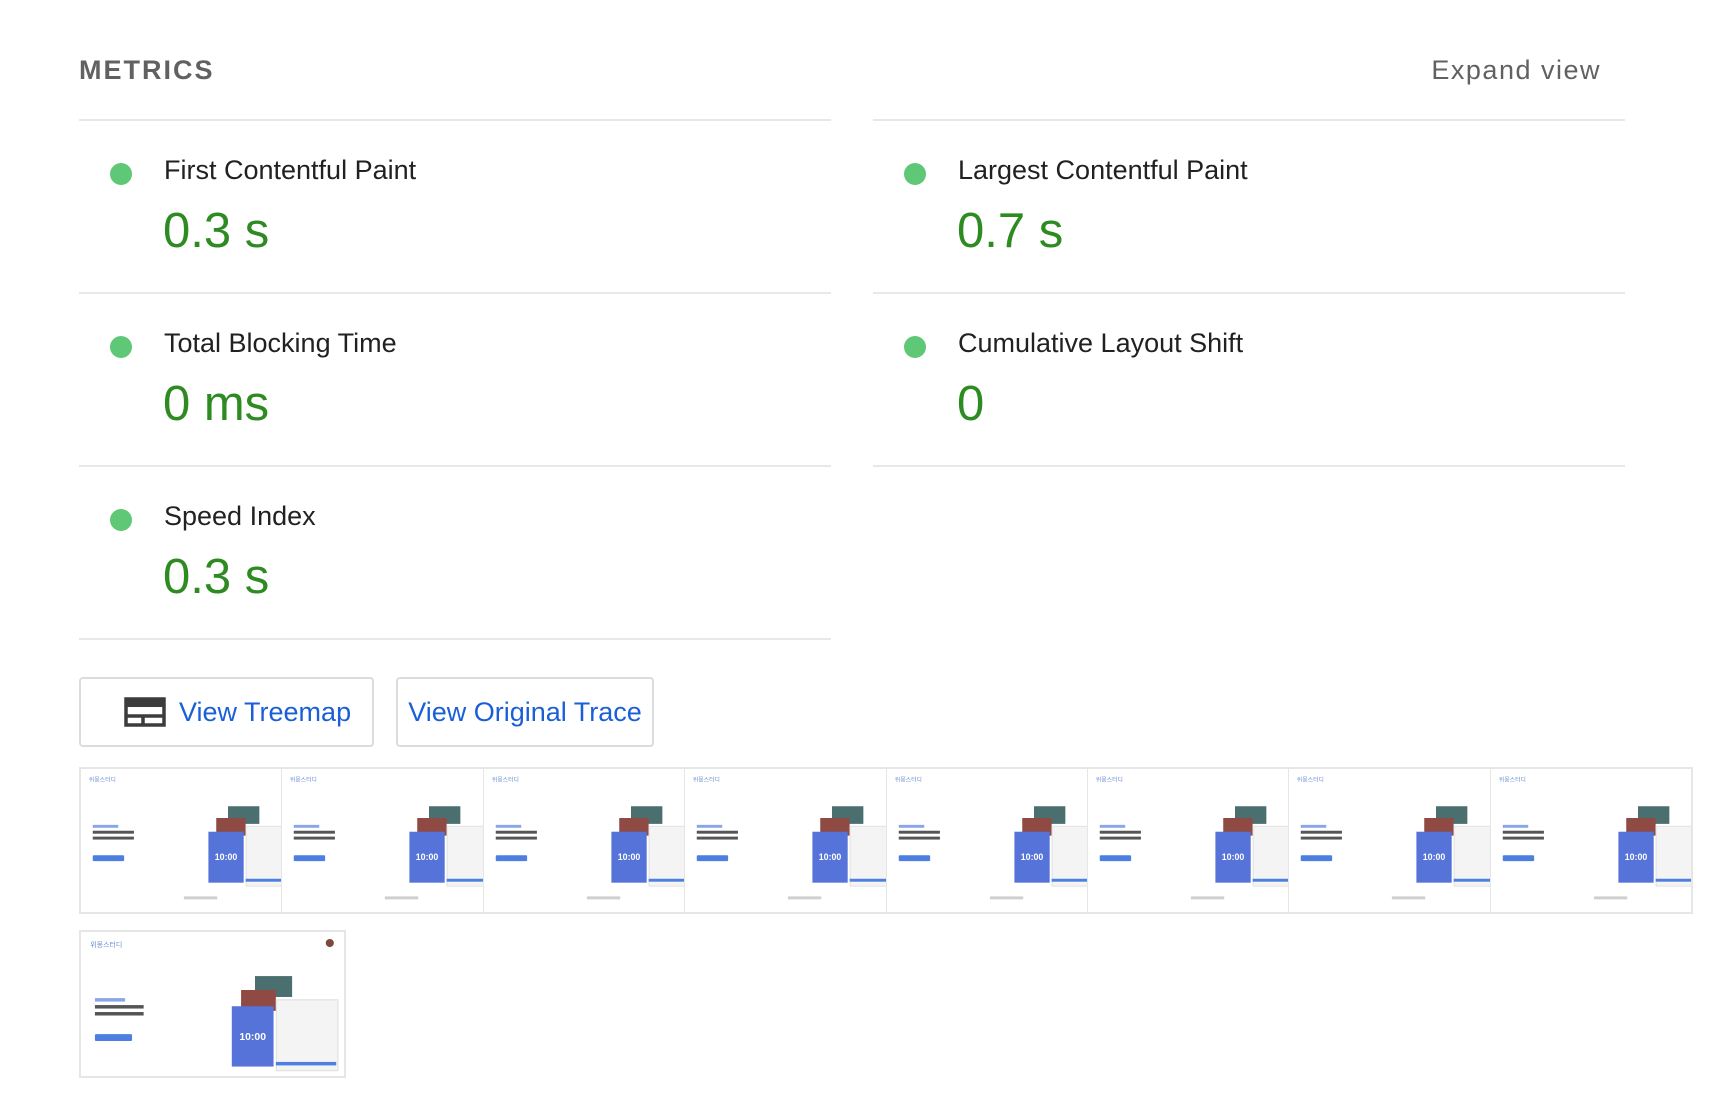  I want to click on metric-total-blocking-time: Total Blocking Time 0 ms, so click(455, 378).